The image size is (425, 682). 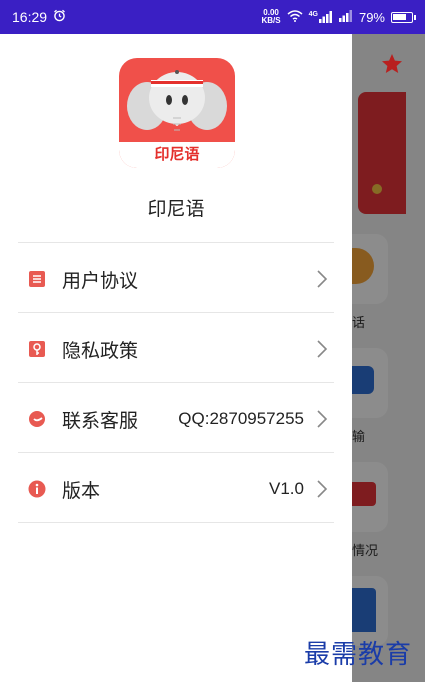 What do you see at coordinates (313, 14) in the screenshot?
I see `network-type-label: 4G` at bounding box center [313, 14].